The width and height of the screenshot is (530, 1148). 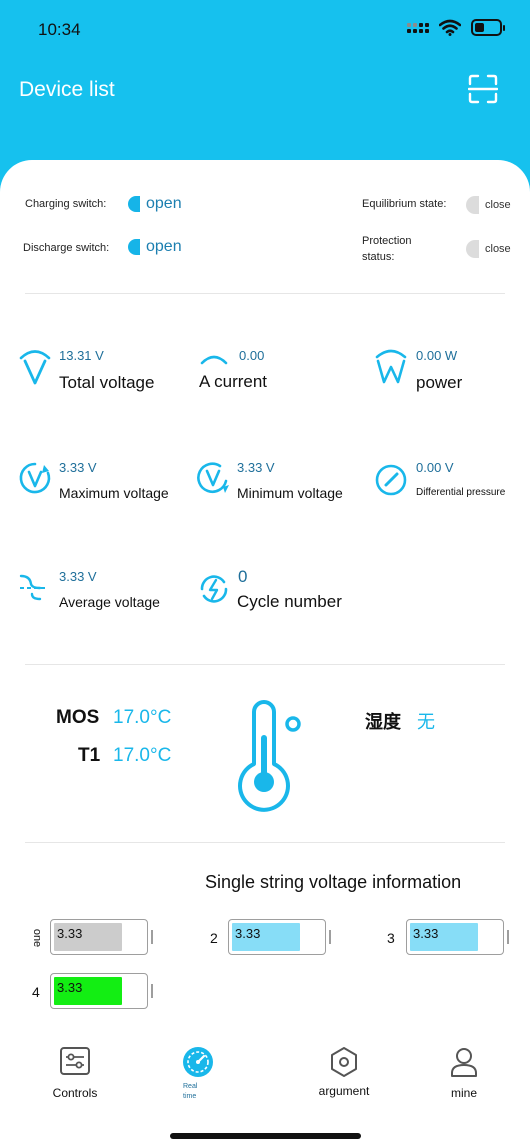 I want to click on protection-value: close, so click(x=498, y=249).